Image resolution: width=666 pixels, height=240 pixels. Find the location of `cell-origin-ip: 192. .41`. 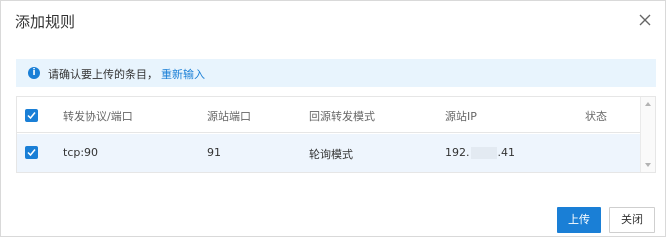

cell-origin-ip: 192. .41 is located at coordinates (480, 152).